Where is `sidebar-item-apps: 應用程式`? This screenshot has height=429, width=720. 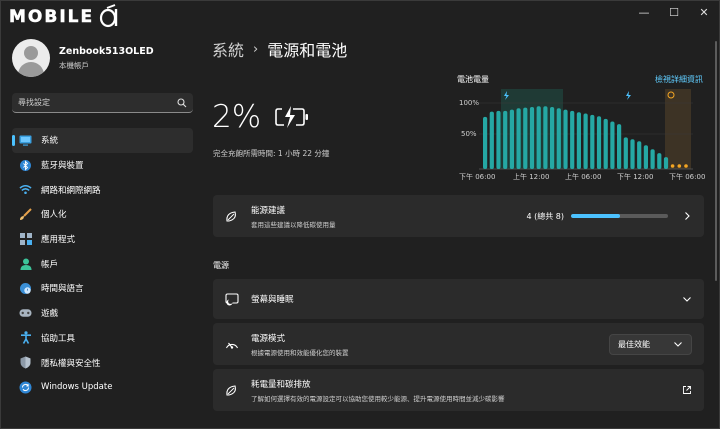 sidebar-item-apps: 應用程式 is located at coordinates (102, 239).